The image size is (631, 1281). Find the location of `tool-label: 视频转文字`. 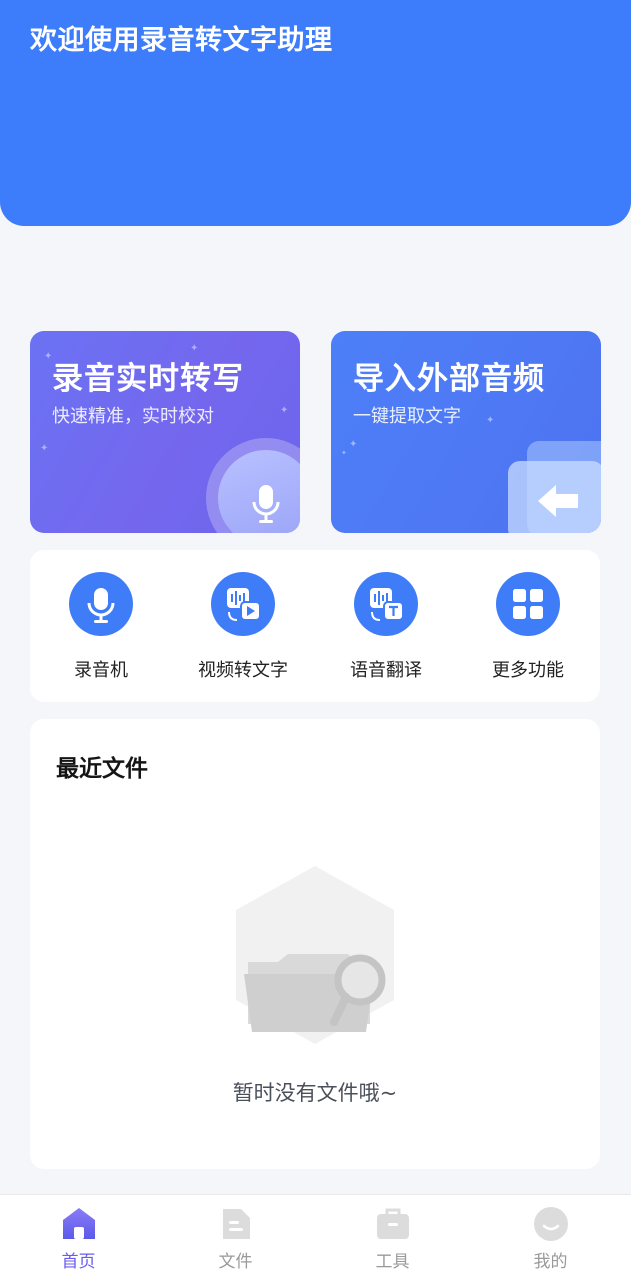

tool-label: 视频转文字 is located at coordinates (243, 670).